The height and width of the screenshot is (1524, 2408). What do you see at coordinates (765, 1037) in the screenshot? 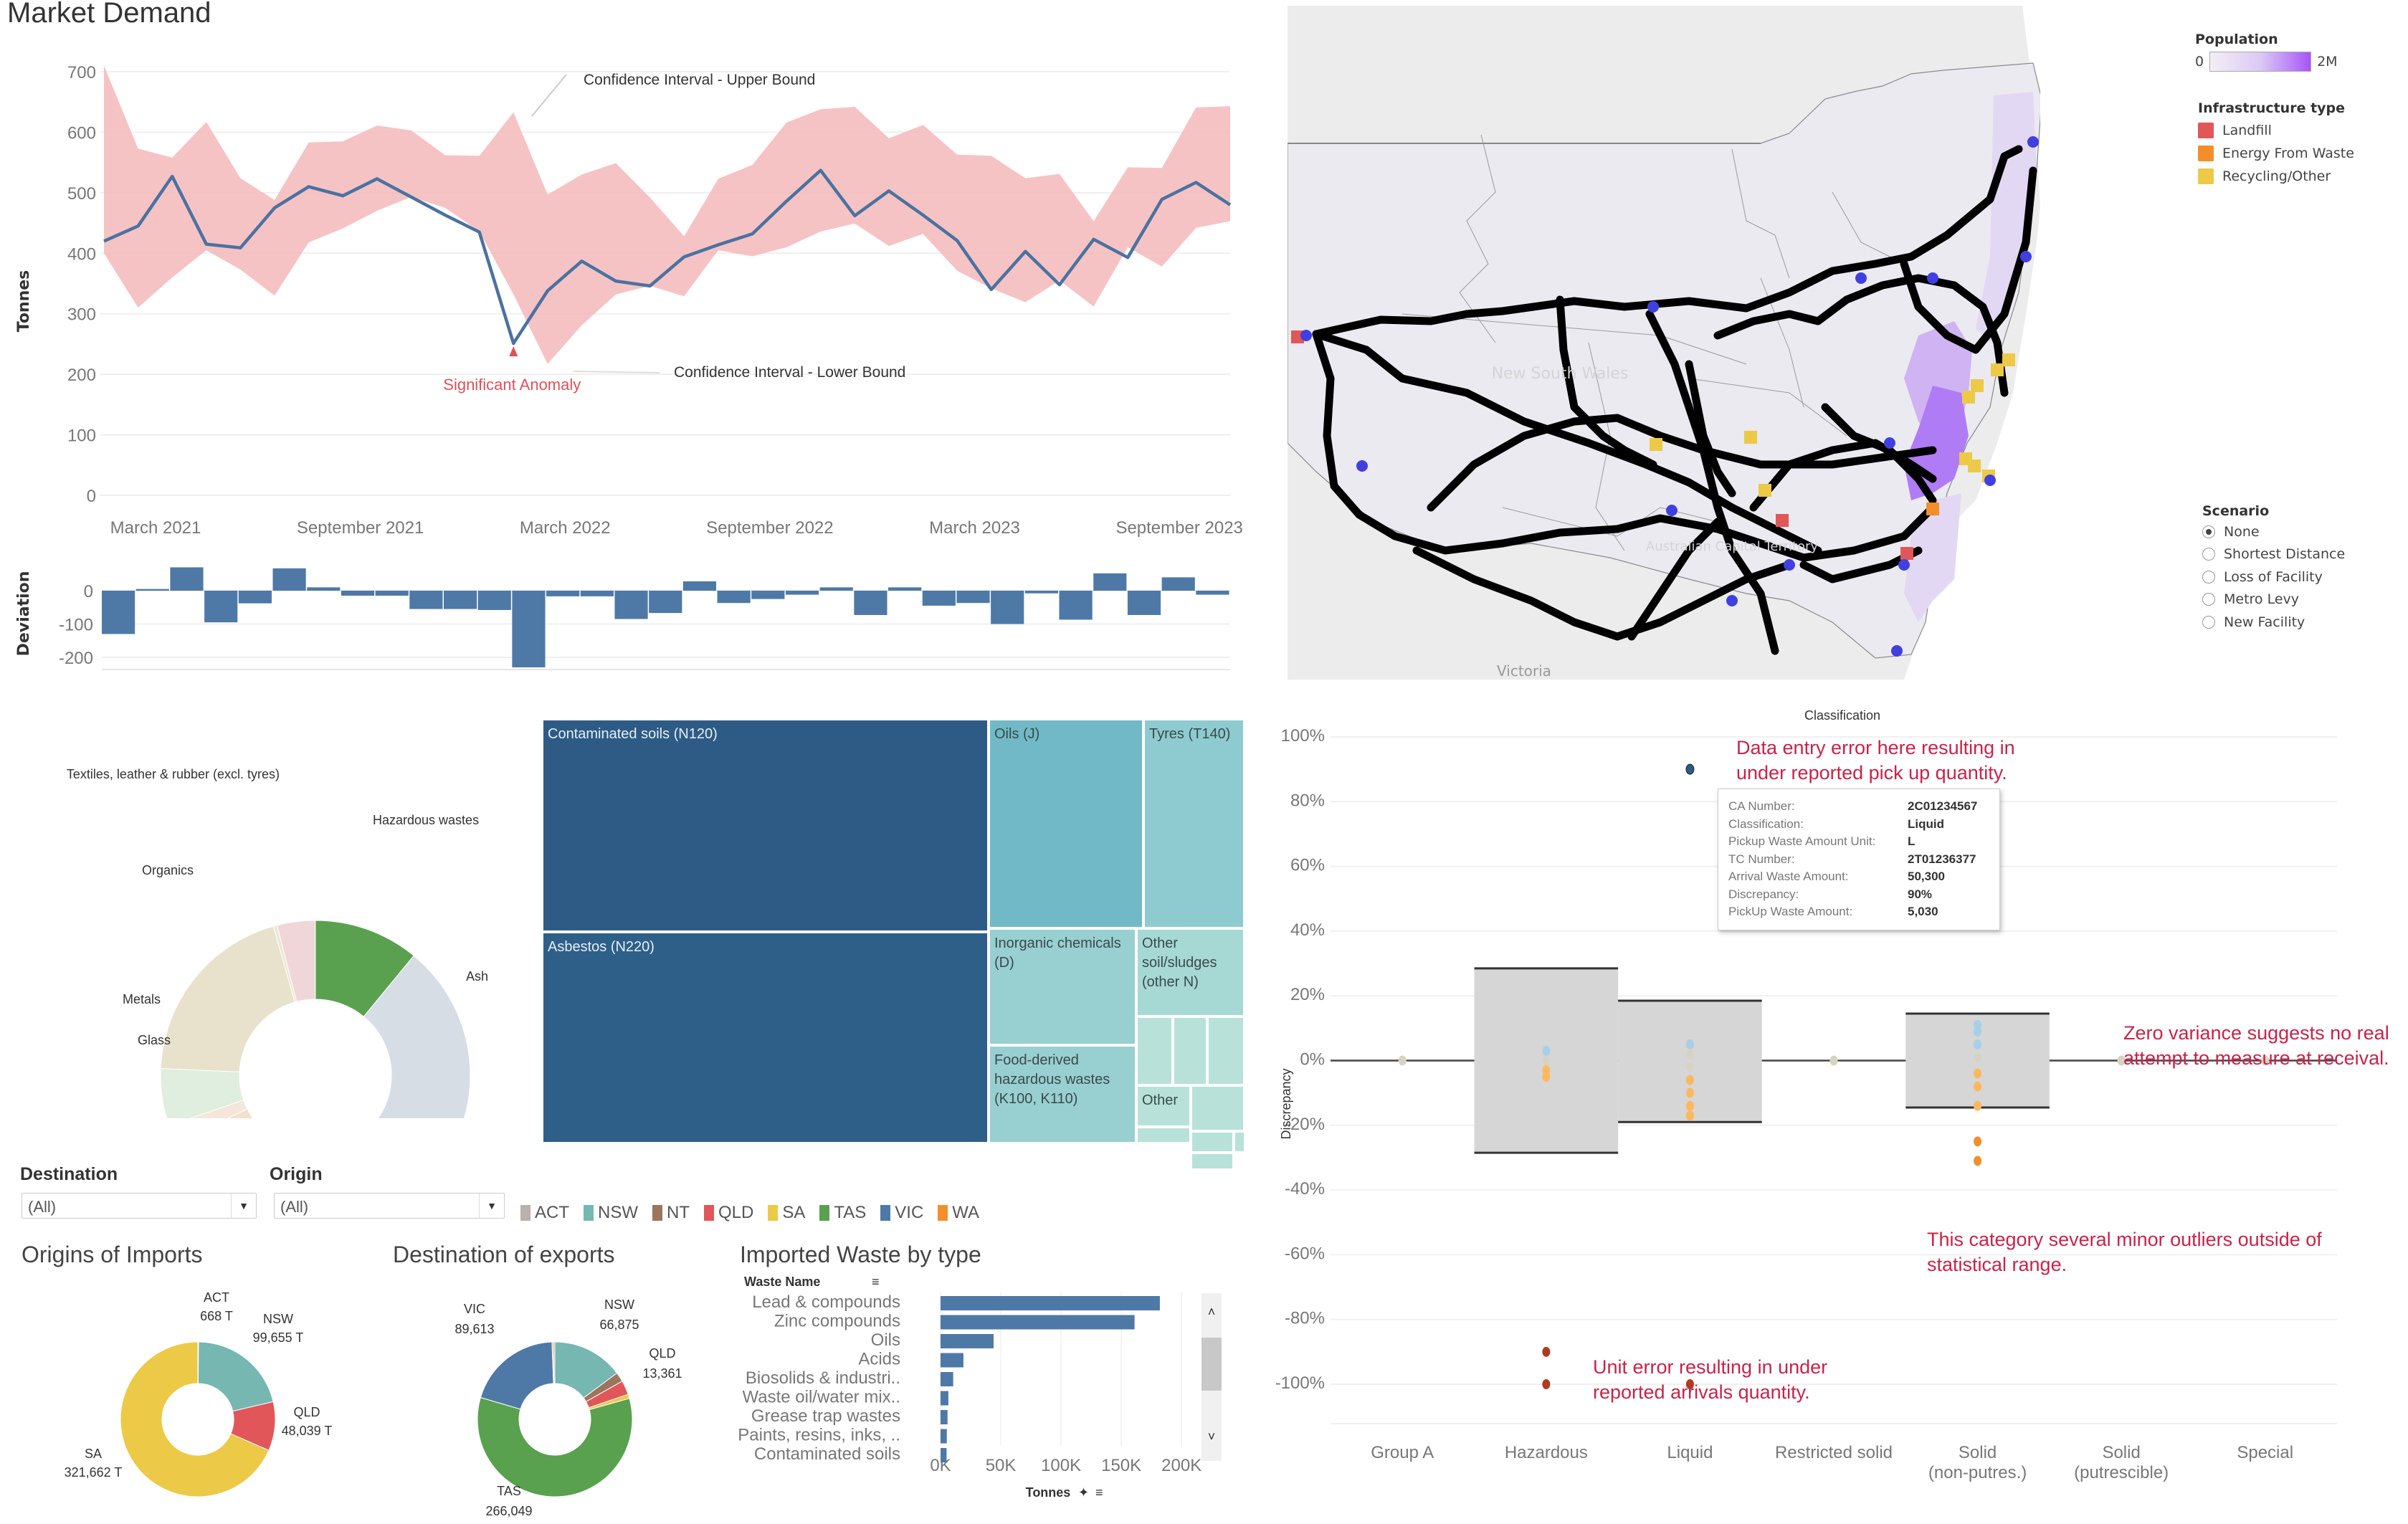
I see `treemap-cell: Asbestos (N220)` at bounding box center [765, 1037].